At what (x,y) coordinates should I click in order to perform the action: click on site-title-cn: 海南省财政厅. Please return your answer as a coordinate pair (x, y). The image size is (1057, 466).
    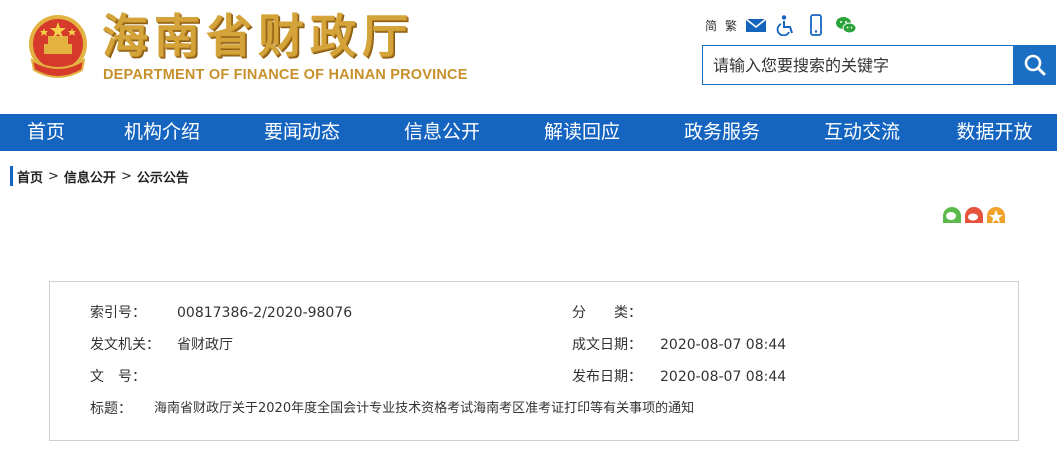
    Looking at the image, I should click on (258, 36).